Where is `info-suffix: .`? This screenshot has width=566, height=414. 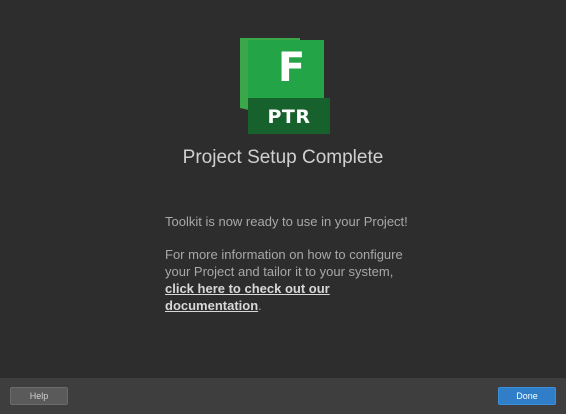 info-suffix: . is located at coordinates (260, 305).